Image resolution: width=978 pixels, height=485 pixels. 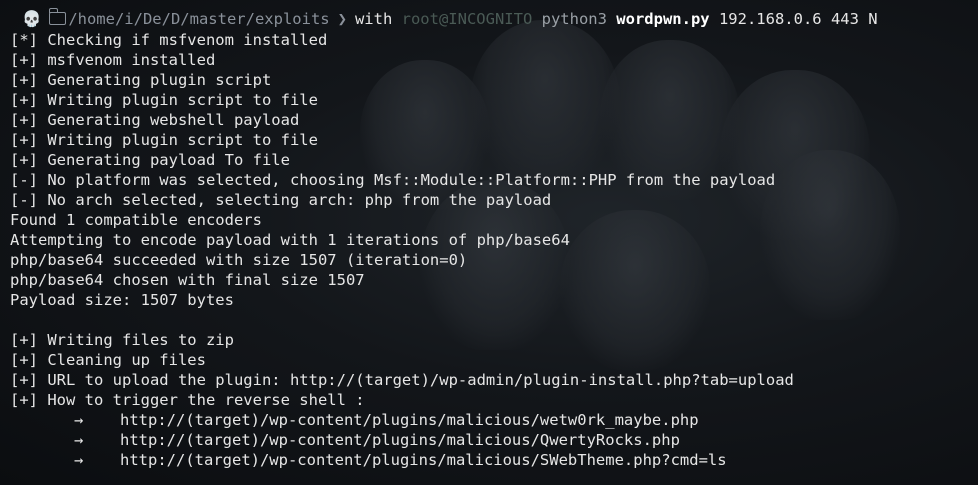 I want to click on output-line: [+] Generating webshell payload, so click(x=155, y=120).